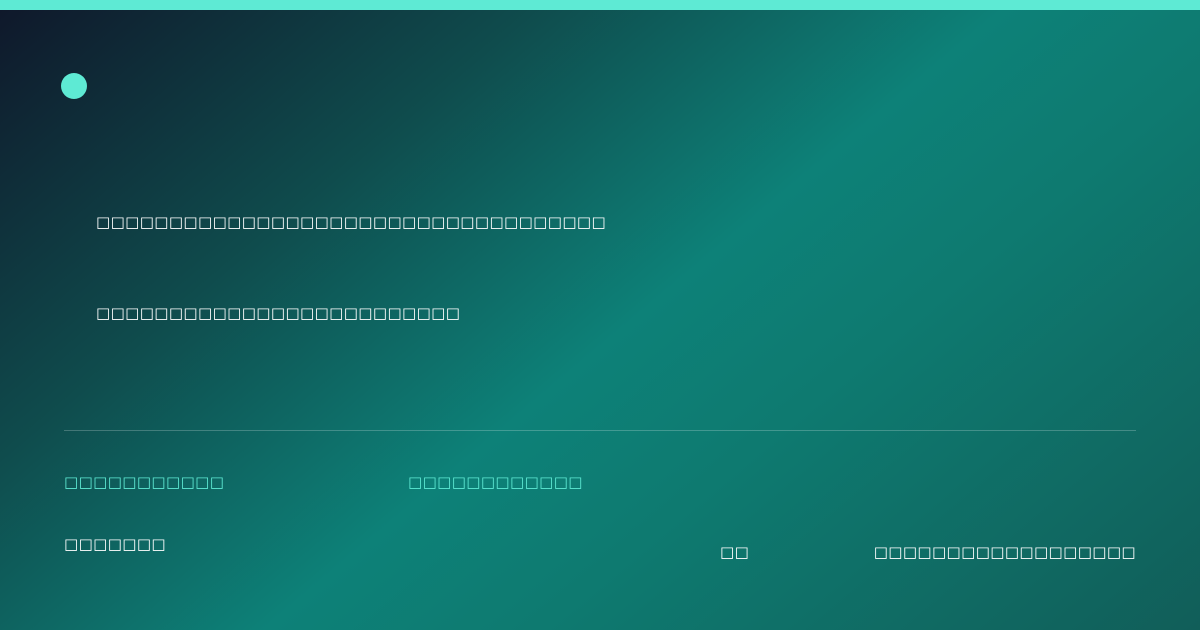 This screenshot has height=630, width=1200. I want to click on accent-top-bar, so click(600, 5).